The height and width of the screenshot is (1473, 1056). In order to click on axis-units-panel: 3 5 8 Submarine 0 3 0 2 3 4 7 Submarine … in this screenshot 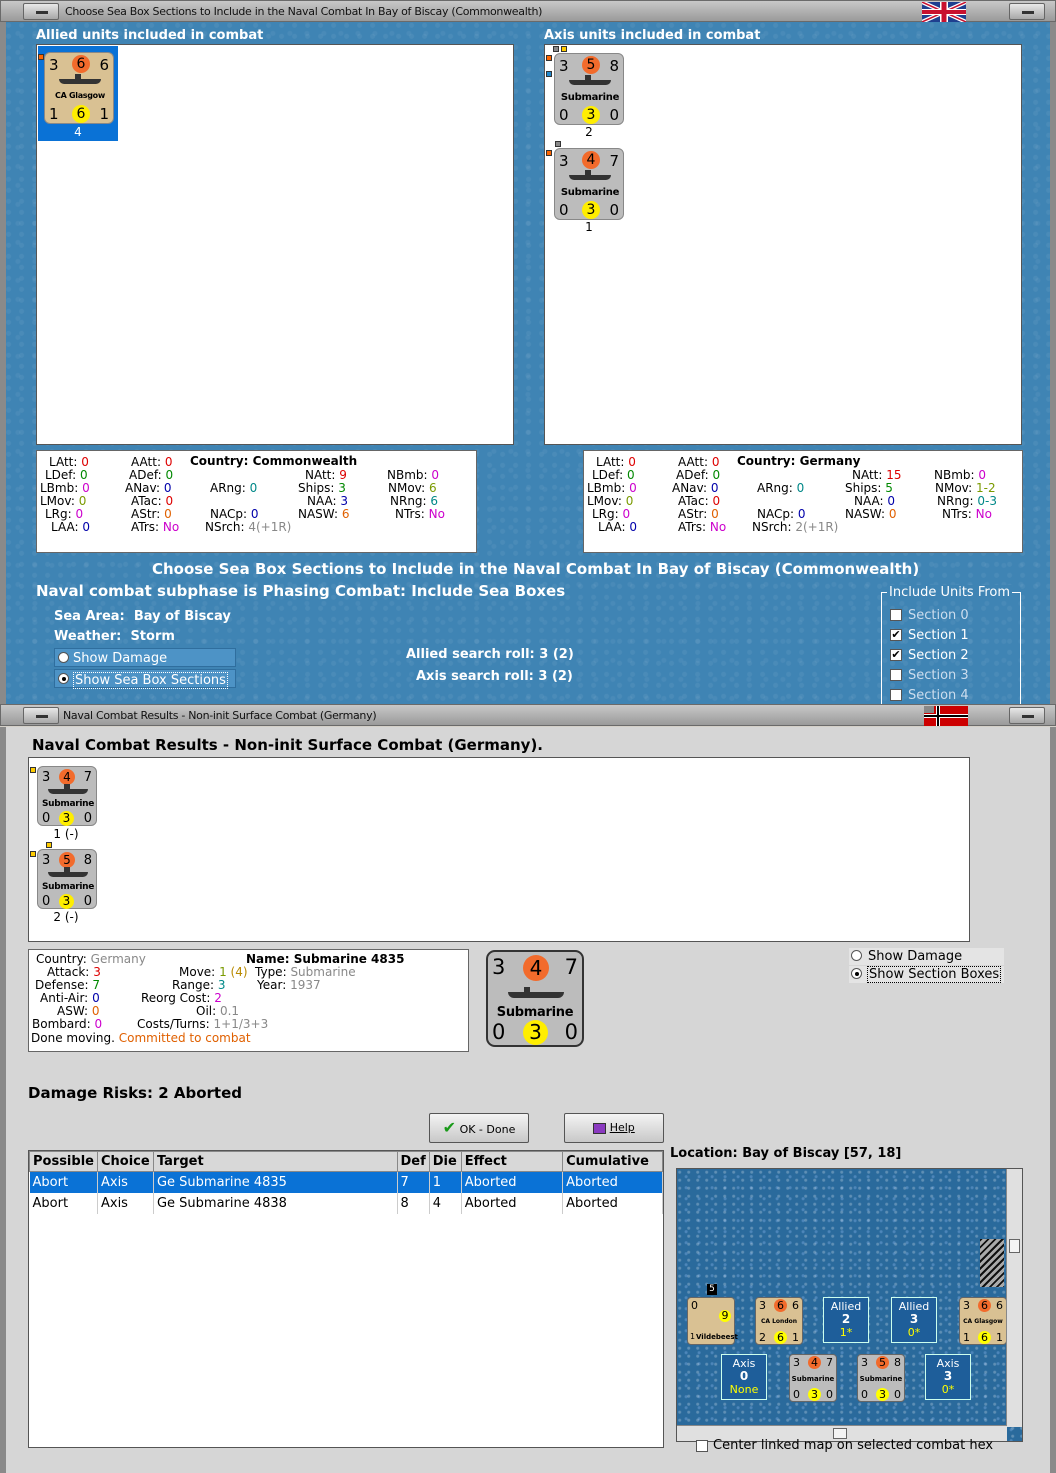, I will do `click(783, 244)`.